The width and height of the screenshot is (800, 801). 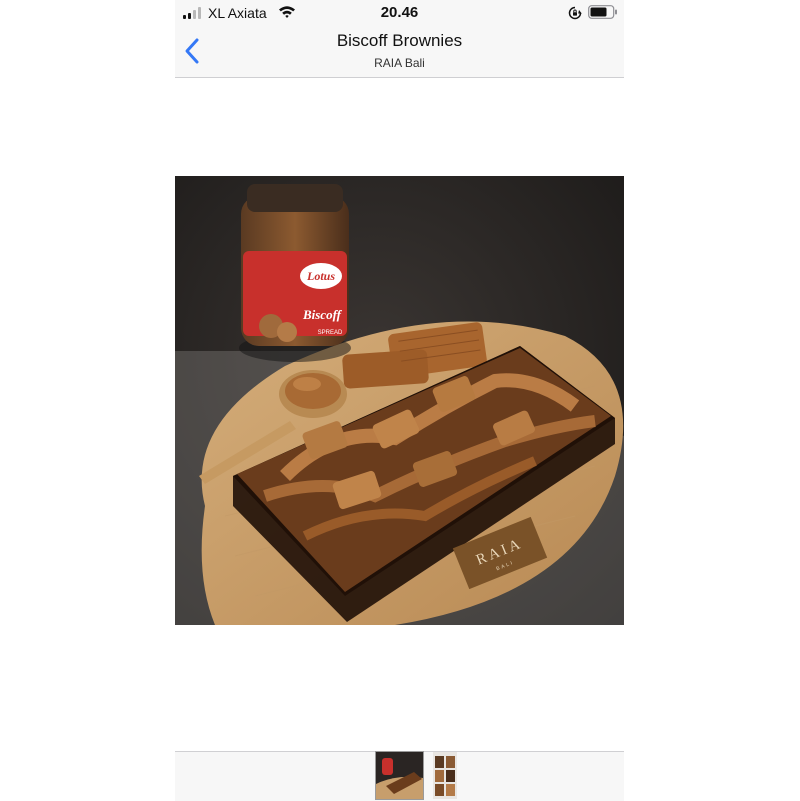 I want to click on clock-time: 20.46, so click(x=399, y=12).